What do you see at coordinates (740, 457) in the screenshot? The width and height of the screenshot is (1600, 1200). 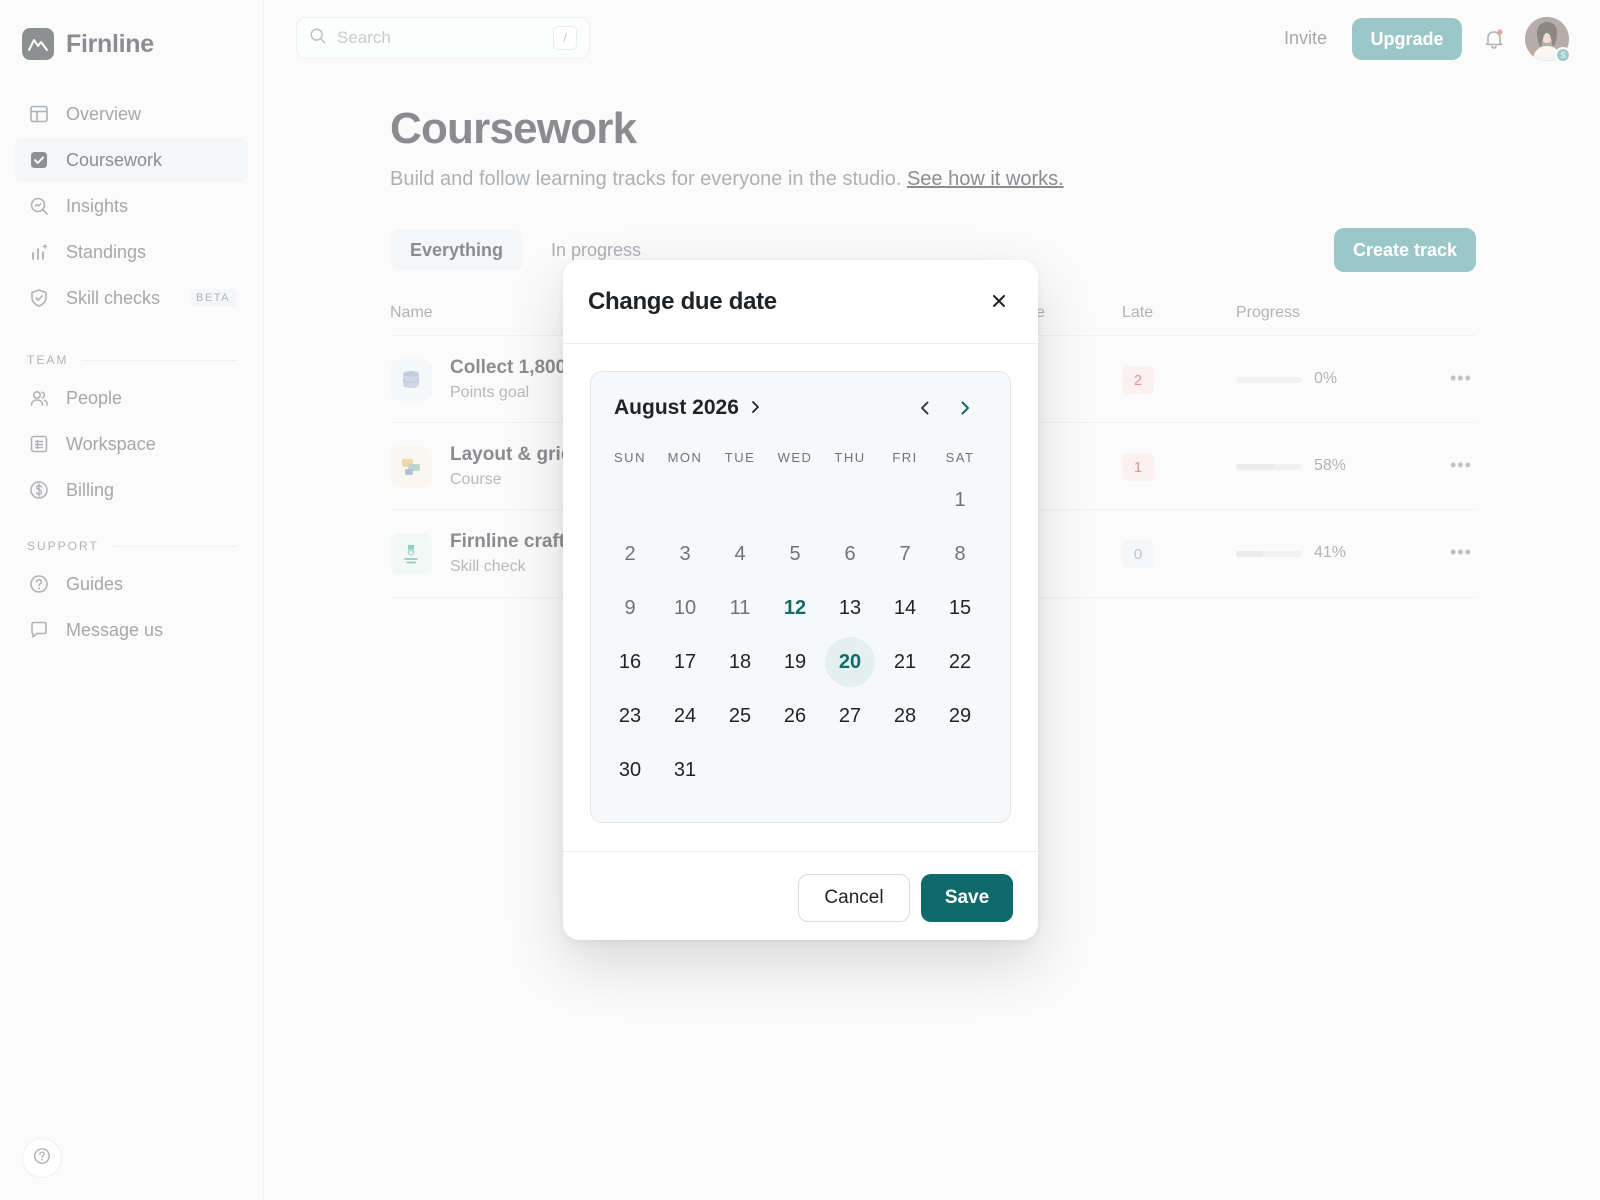 I see `weekday-header: TUE` at bounding box center [740, 457].